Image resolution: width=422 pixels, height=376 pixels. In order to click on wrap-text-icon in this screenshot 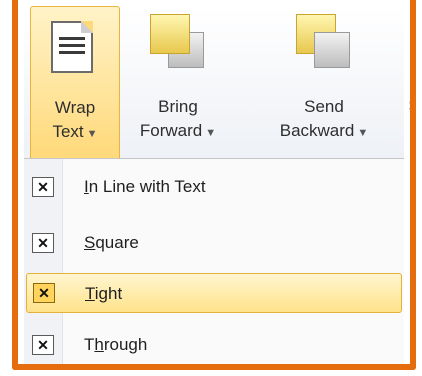, I will do `click(72, 47)`.